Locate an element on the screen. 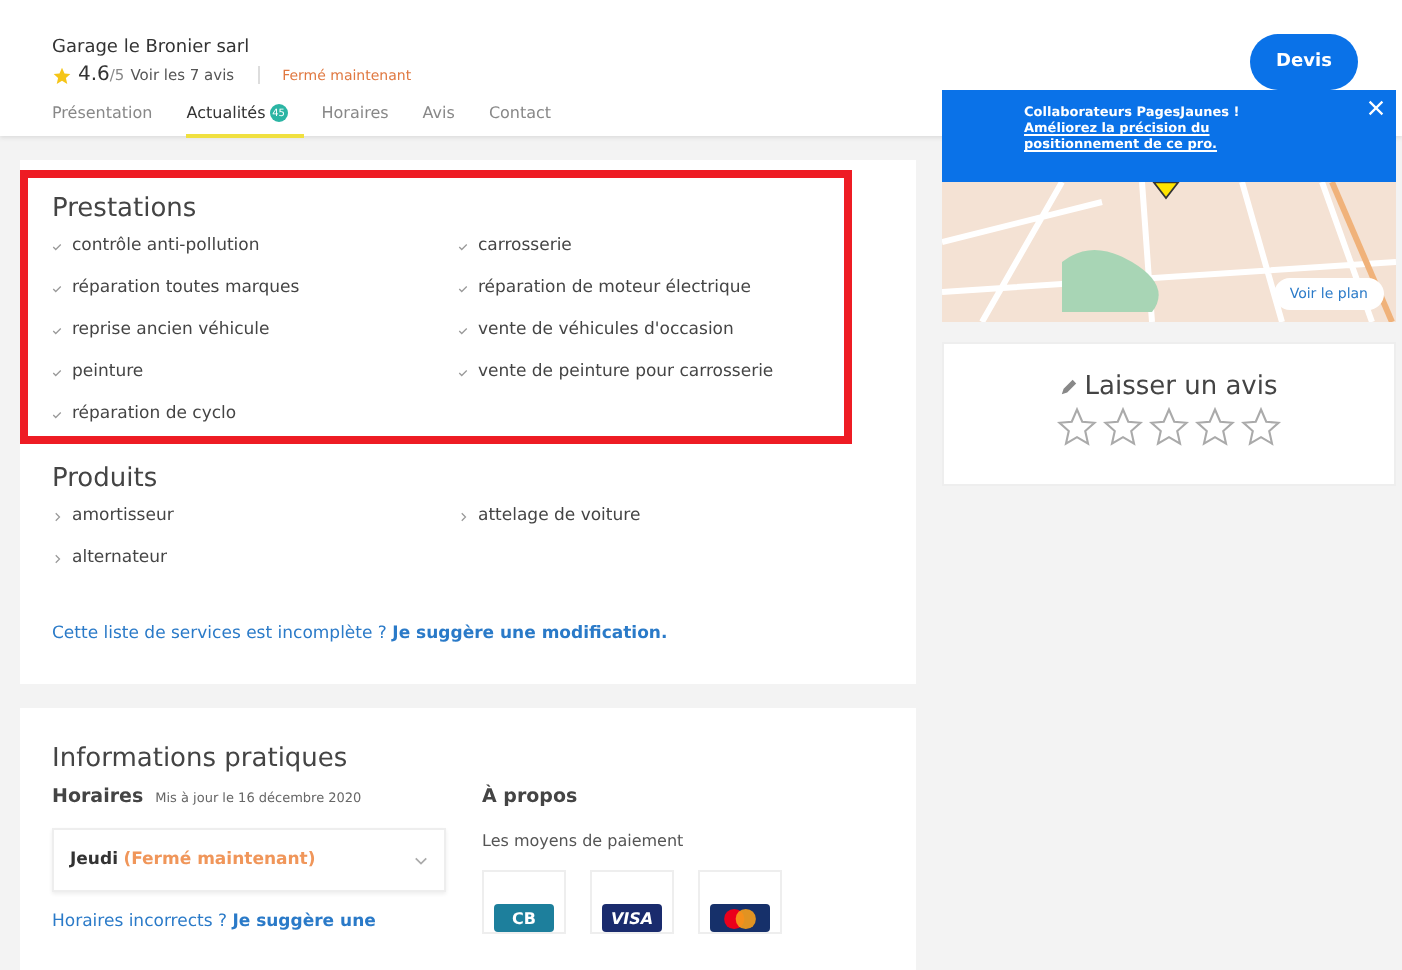  service-item: vente de peinture pour carrosserie is located at coordinates (626, 372).